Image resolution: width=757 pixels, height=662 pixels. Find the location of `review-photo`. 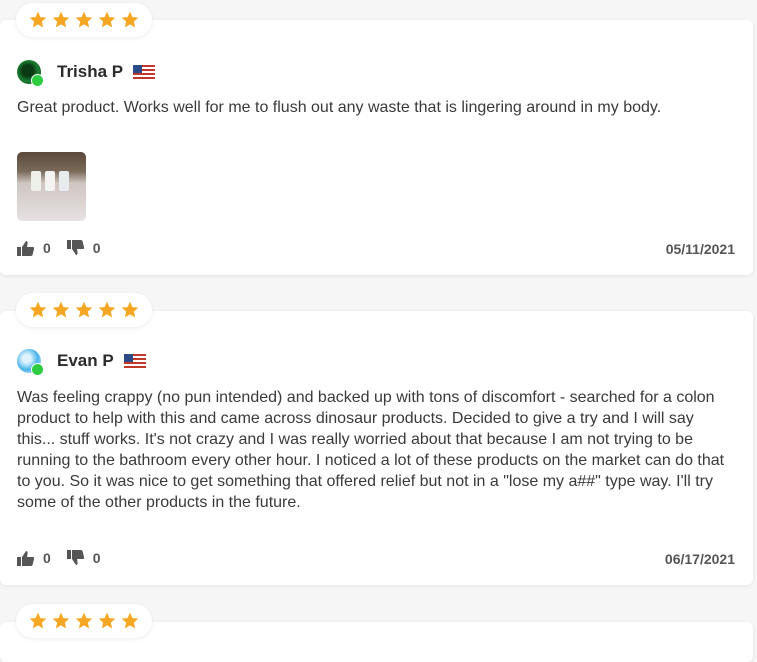

review-photo is located at coordinates (51, 186).